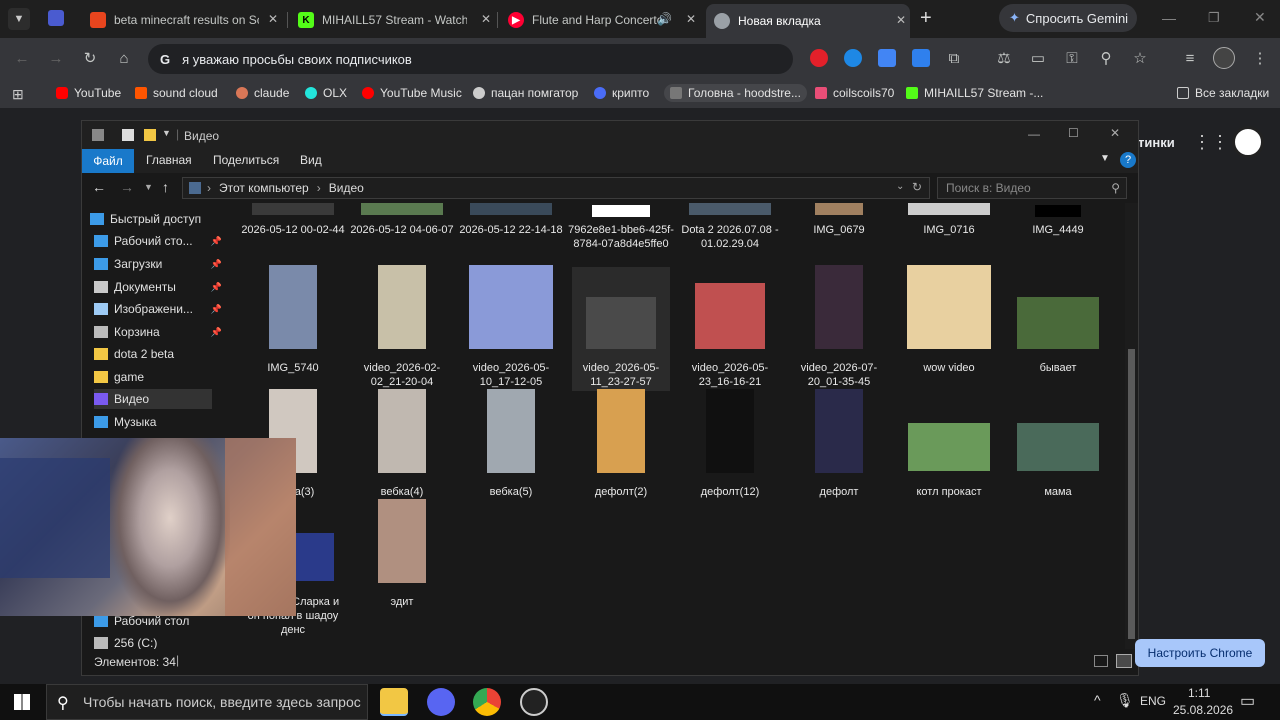 Image resolution: width=1280 pixels, height=720 pixels. What do you see at coordinates (176, 93) in the screenshot?
I see `bookmark-soundcloud: sound cloud` at bounding box center [176, 93].